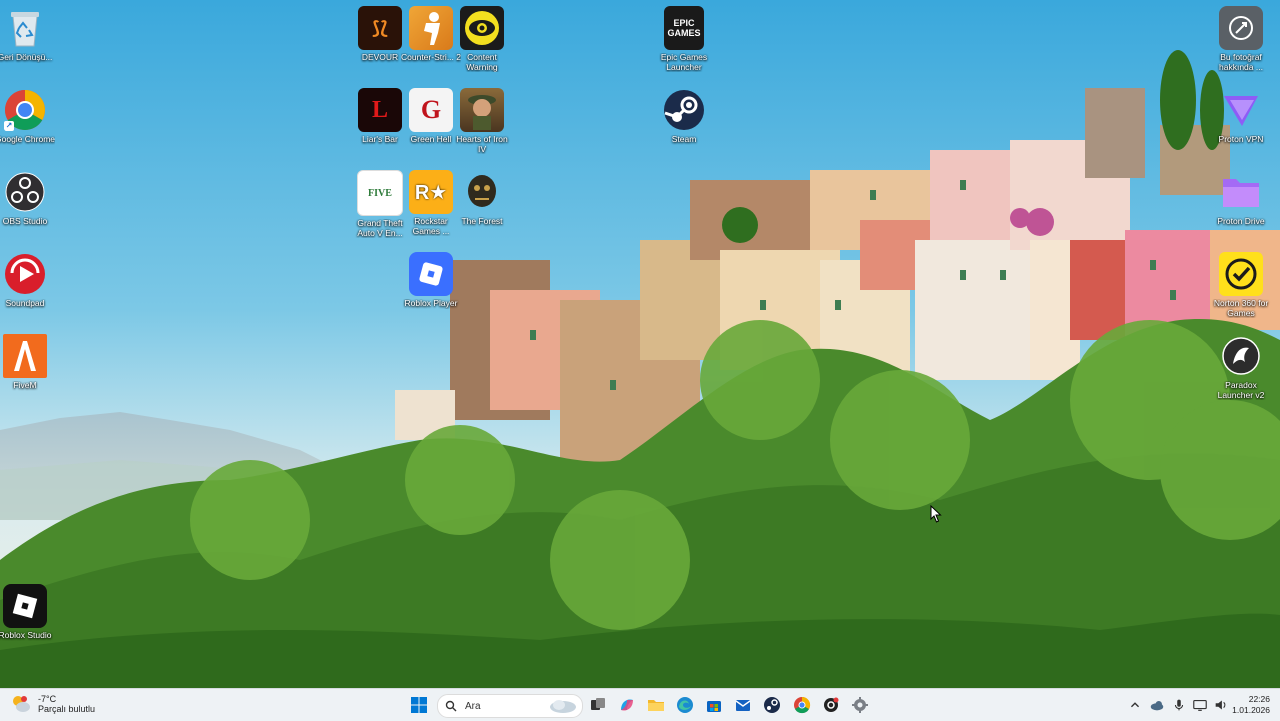  I want to click on norton-360-icon: Norton 360 for Games, so click(1241, 285).